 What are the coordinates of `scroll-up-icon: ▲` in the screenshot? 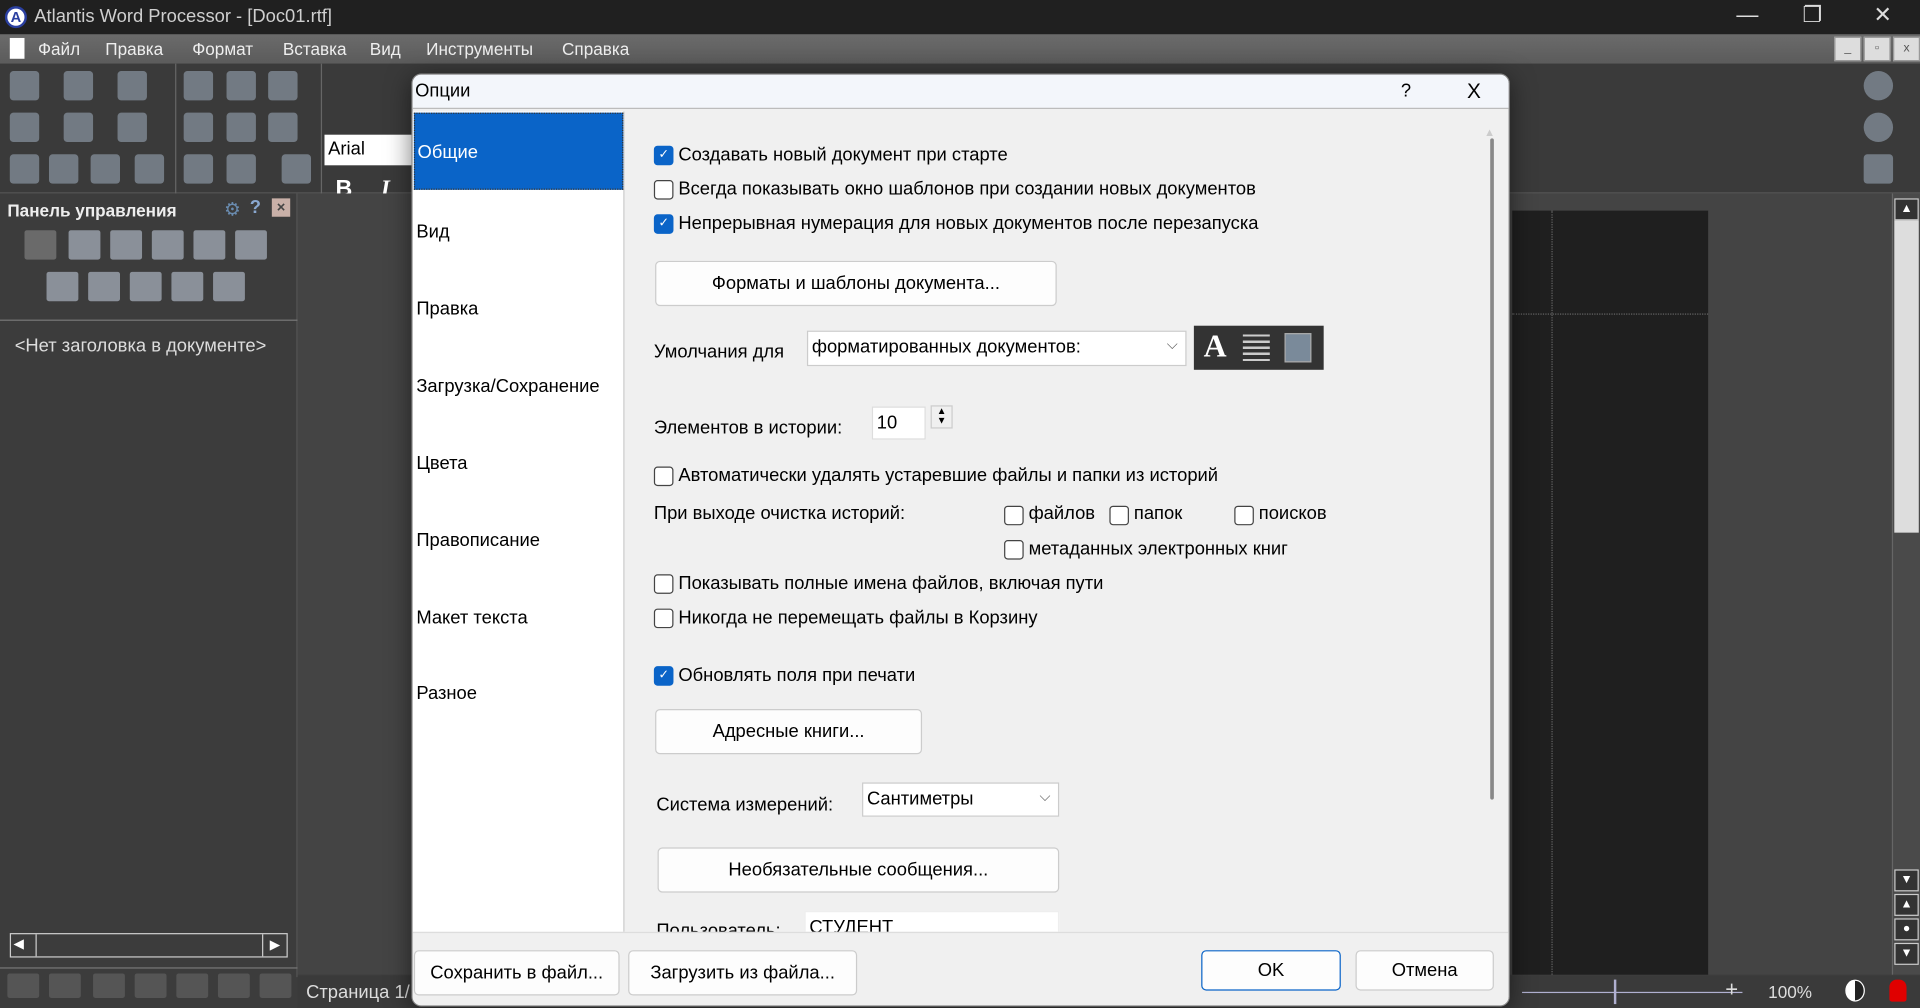 It's located at (1906, 209).